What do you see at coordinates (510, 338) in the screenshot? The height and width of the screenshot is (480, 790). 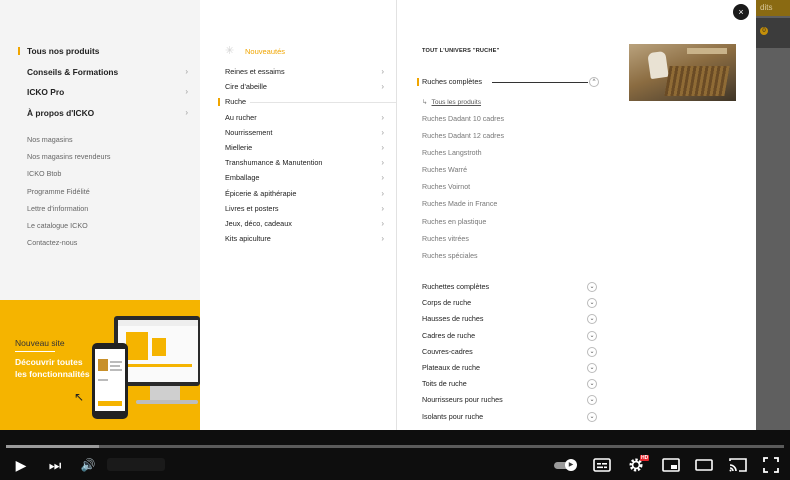 I see `accordion-item: Cadres de ruche ⌄` at bounding box center [510, 338].